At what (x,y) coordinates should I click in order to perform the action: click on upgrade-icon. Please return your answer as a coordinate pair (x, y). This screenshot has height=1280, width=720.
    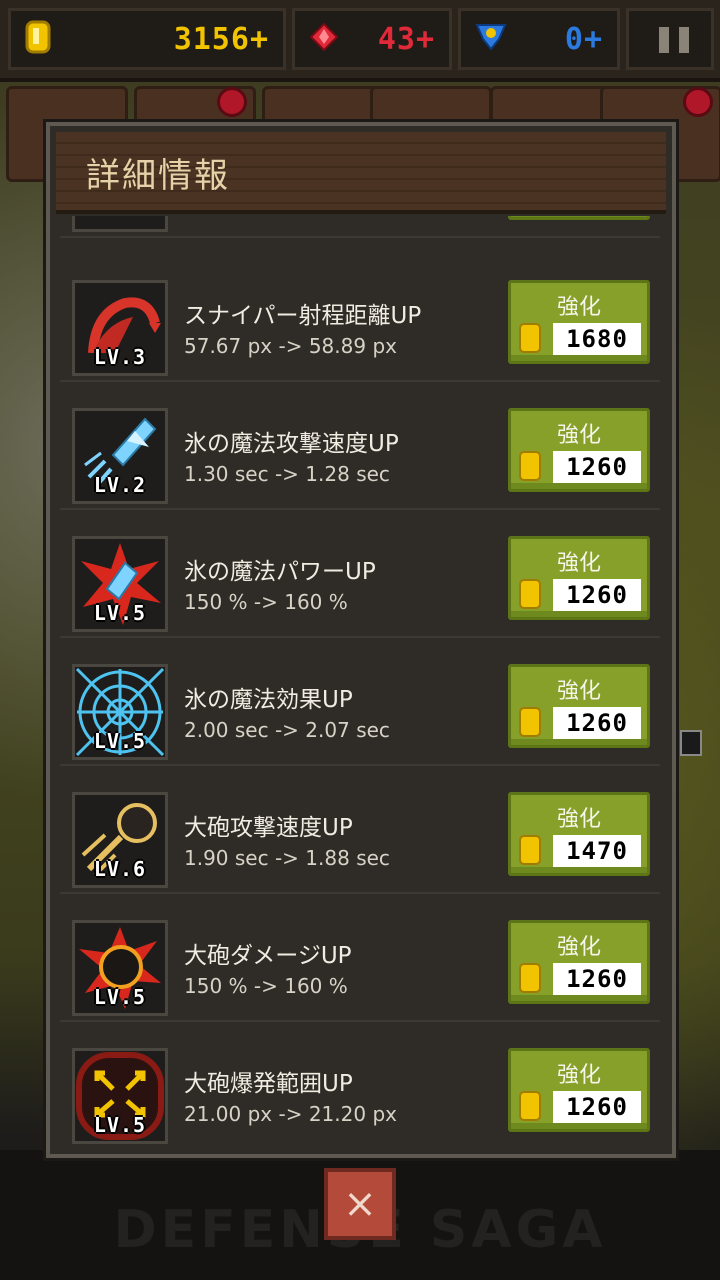
    Looking at the image, I should click on (120, 224).